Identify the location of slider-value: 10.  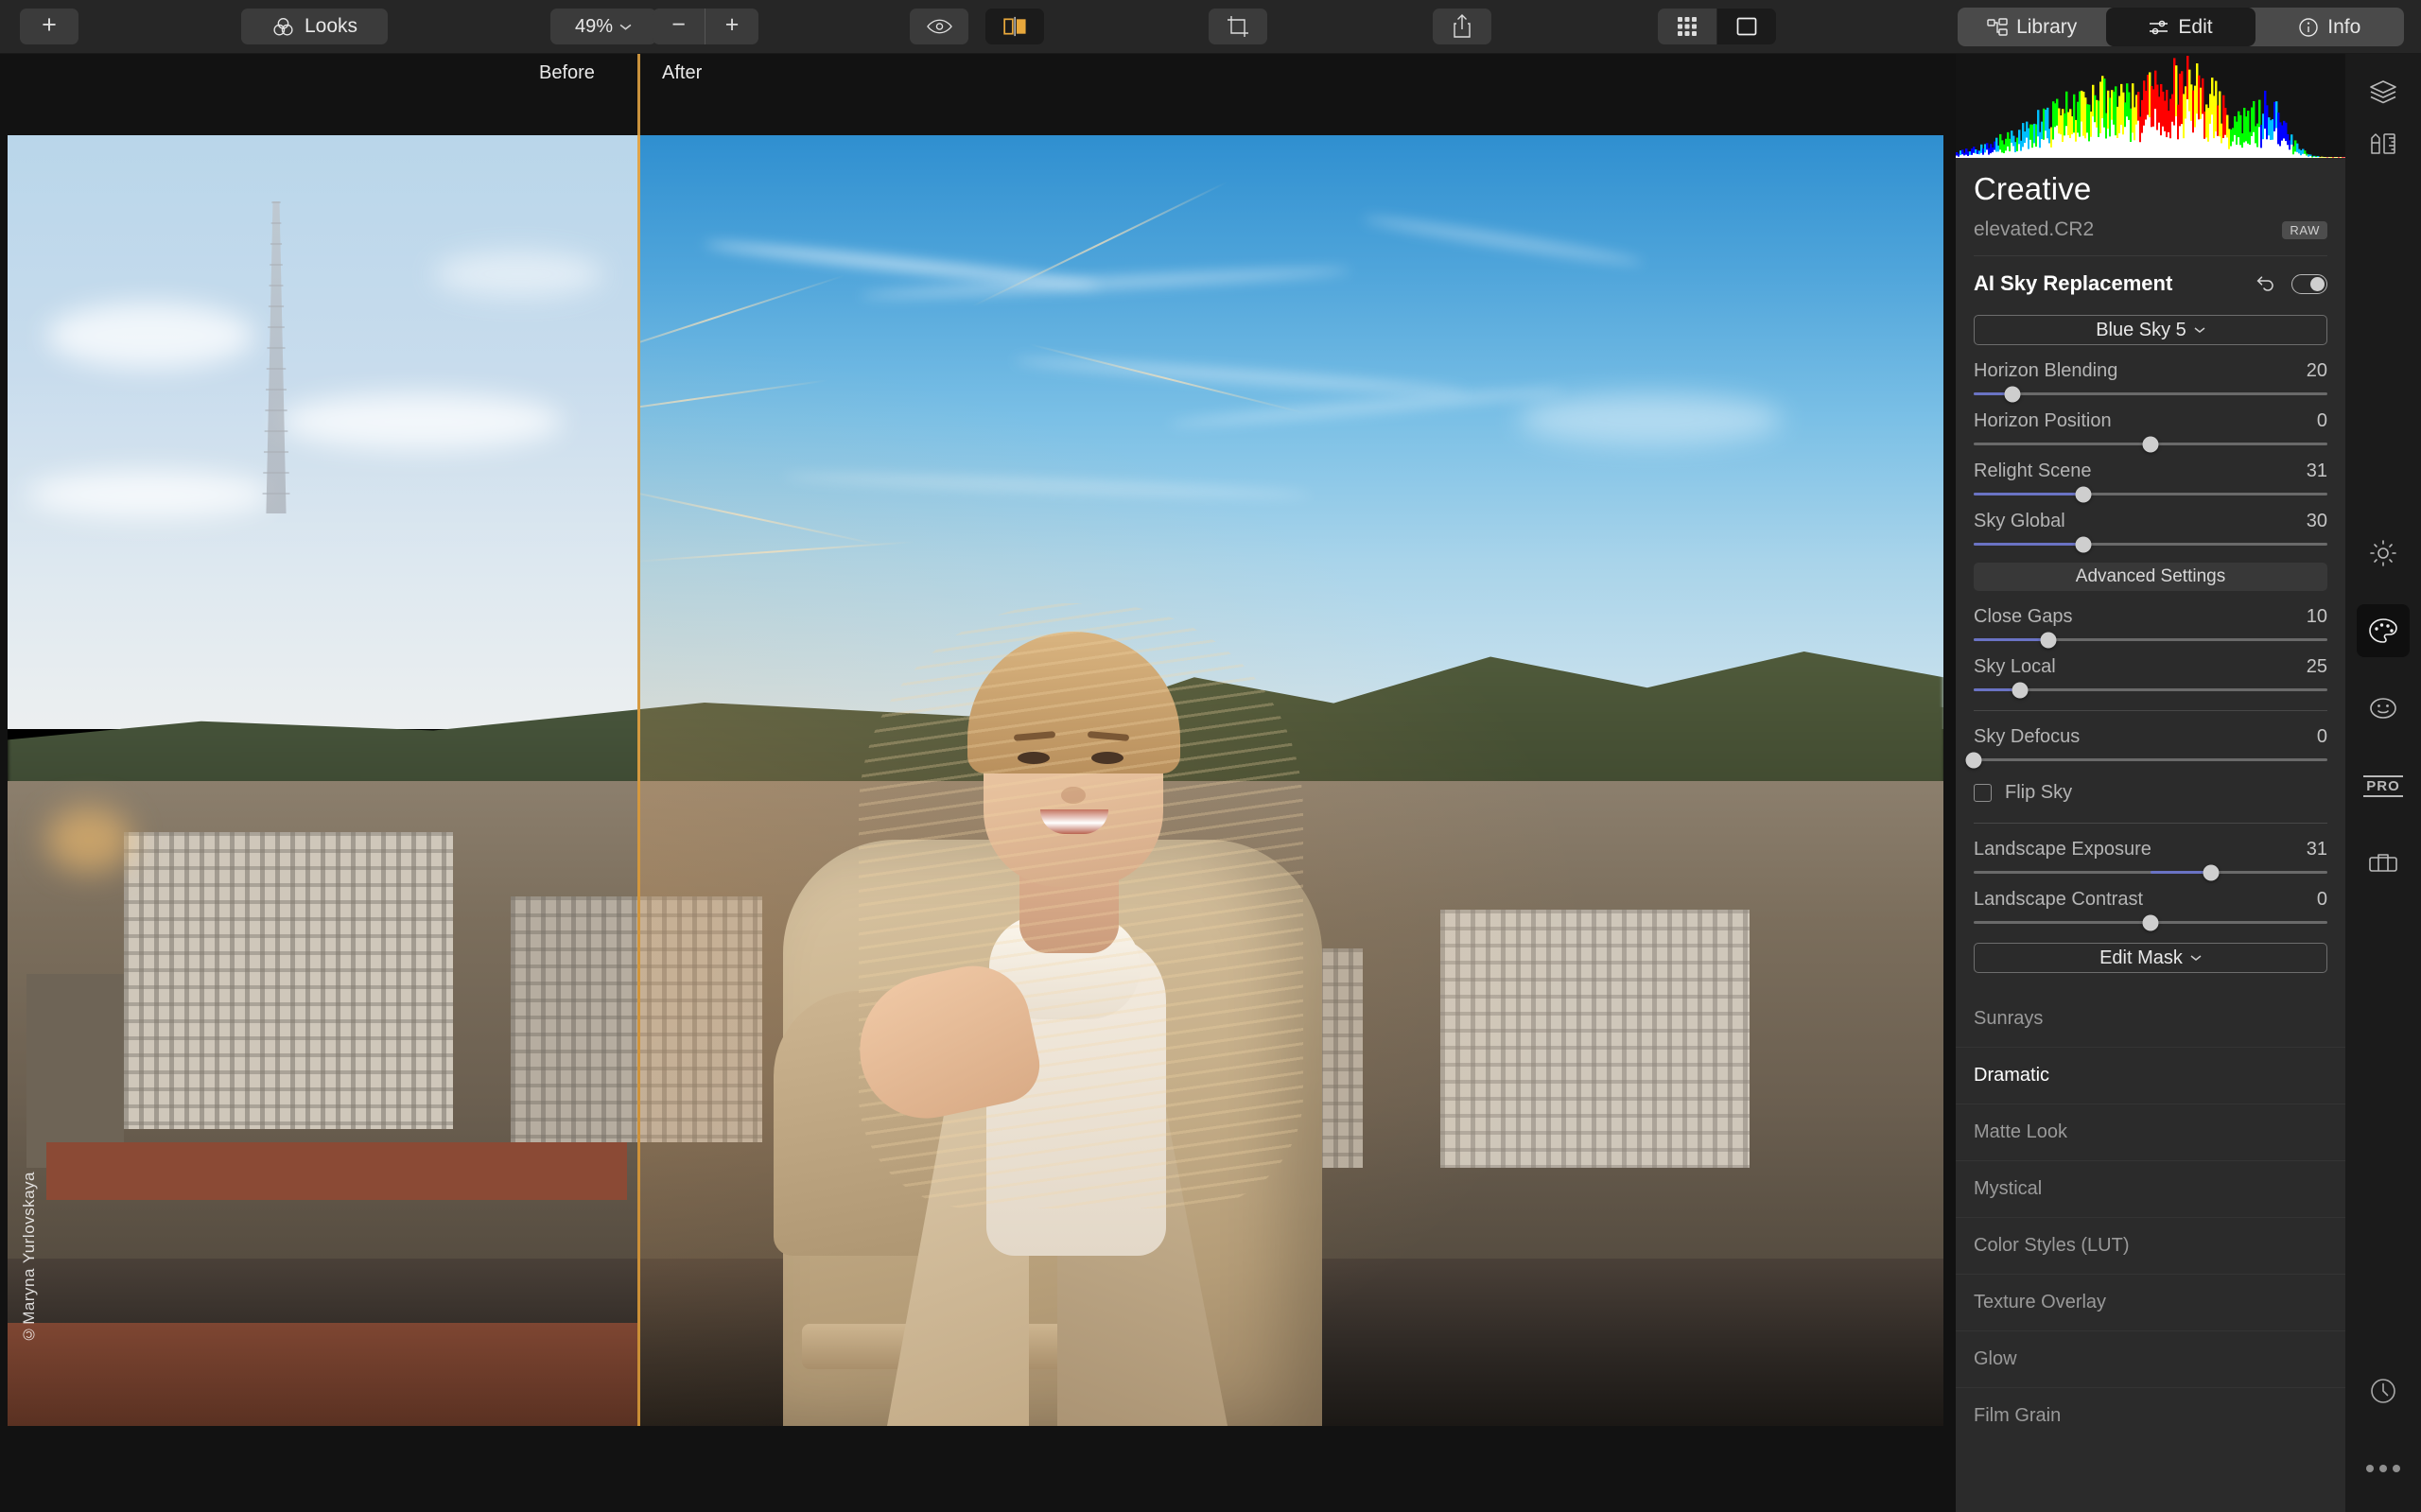
(2316, 617).